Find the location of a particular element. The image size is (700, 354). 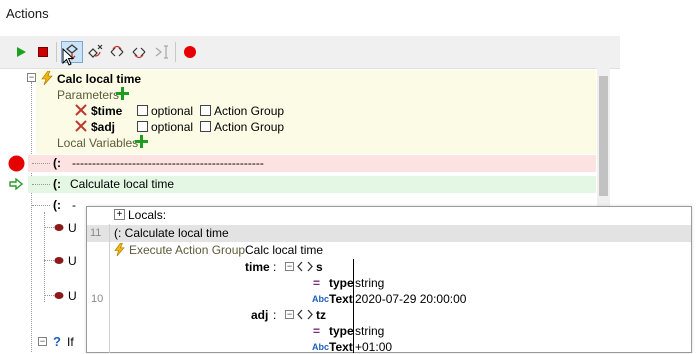

scrollbar-thumb is located at coordinates (603, 136).